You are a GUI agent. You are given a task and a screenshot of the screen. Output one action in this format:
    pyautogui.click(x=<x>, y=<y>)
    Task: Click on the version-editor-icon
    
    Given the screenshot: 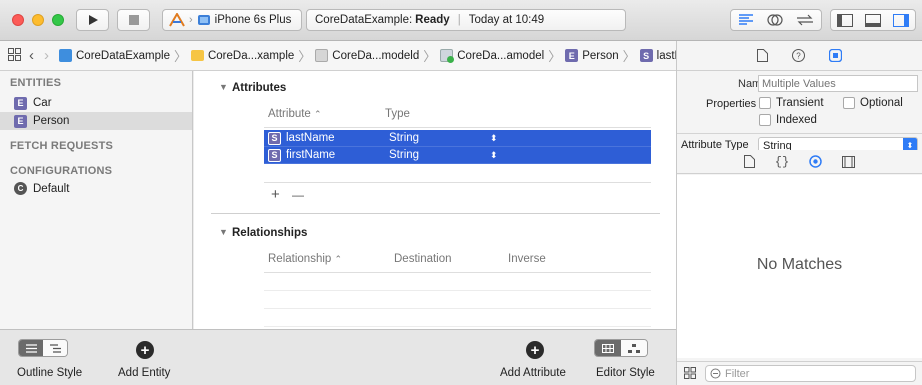 What is the action you would take?
    pyautogui.click(x=805, y=20)
    